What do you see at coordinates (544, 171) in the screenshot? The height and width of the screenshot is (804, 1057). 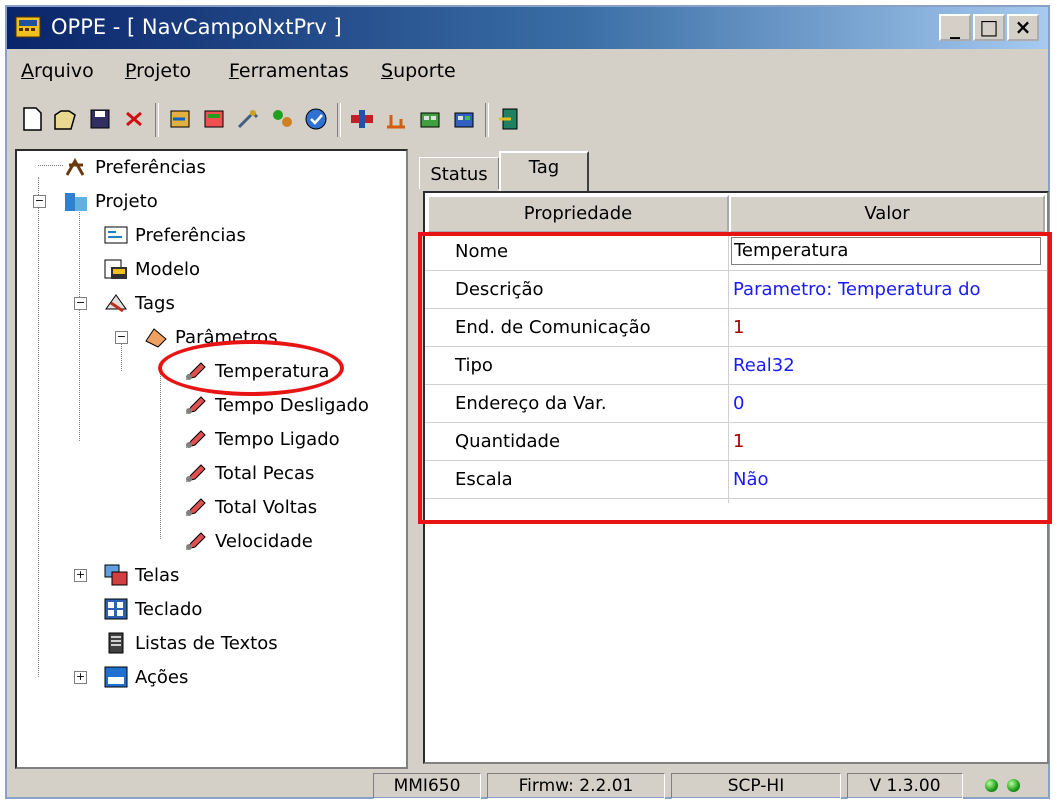 I see `tab-tag: Tag` at bounding box center [544, 171].